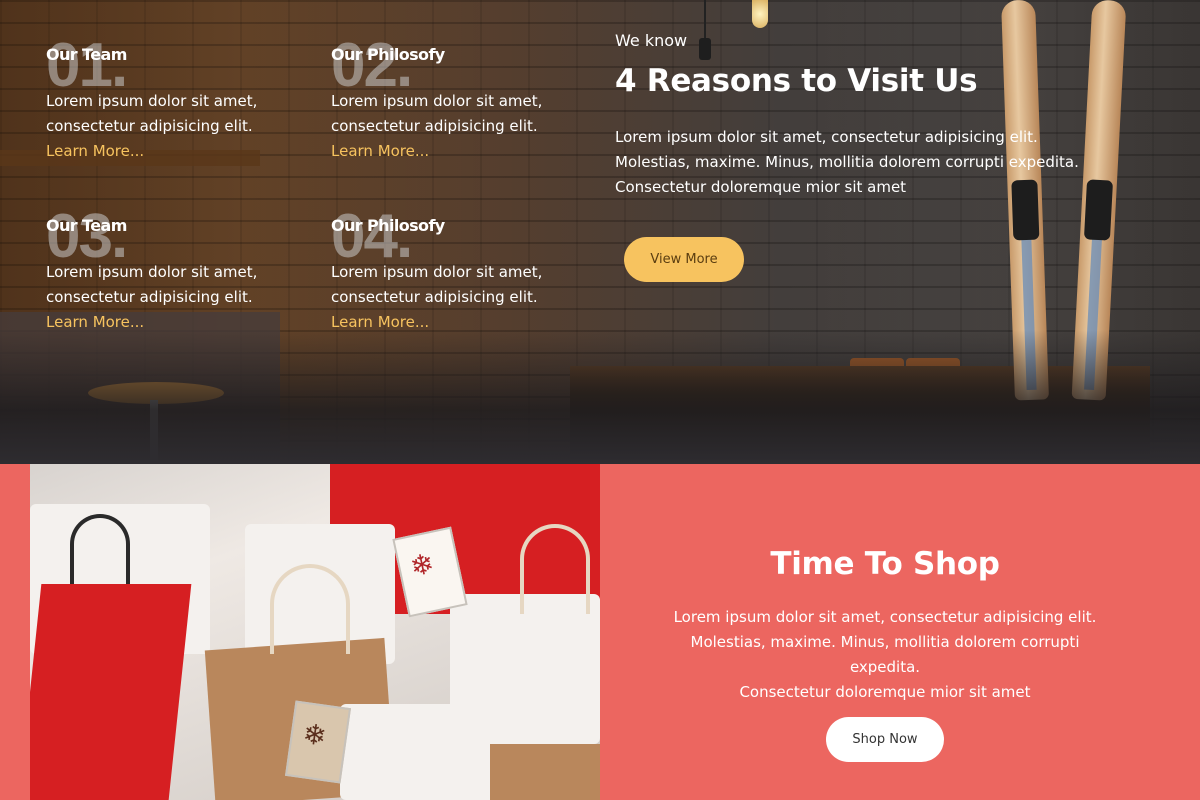  Describe the element at coordinates (885, 564) in the screenshot. I see `shop-title: Time To Shop` at that location.